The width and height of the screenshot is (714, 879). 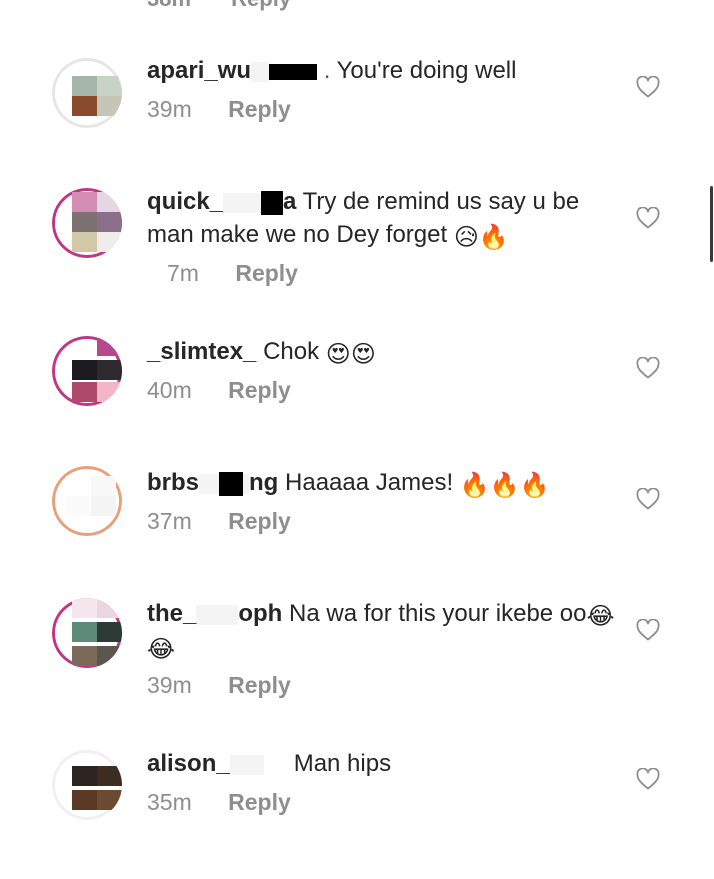 What do you see at coordinates (171, 613) in the screenshot?
I see `comment-username: the_` at bounding box center [171, 613].